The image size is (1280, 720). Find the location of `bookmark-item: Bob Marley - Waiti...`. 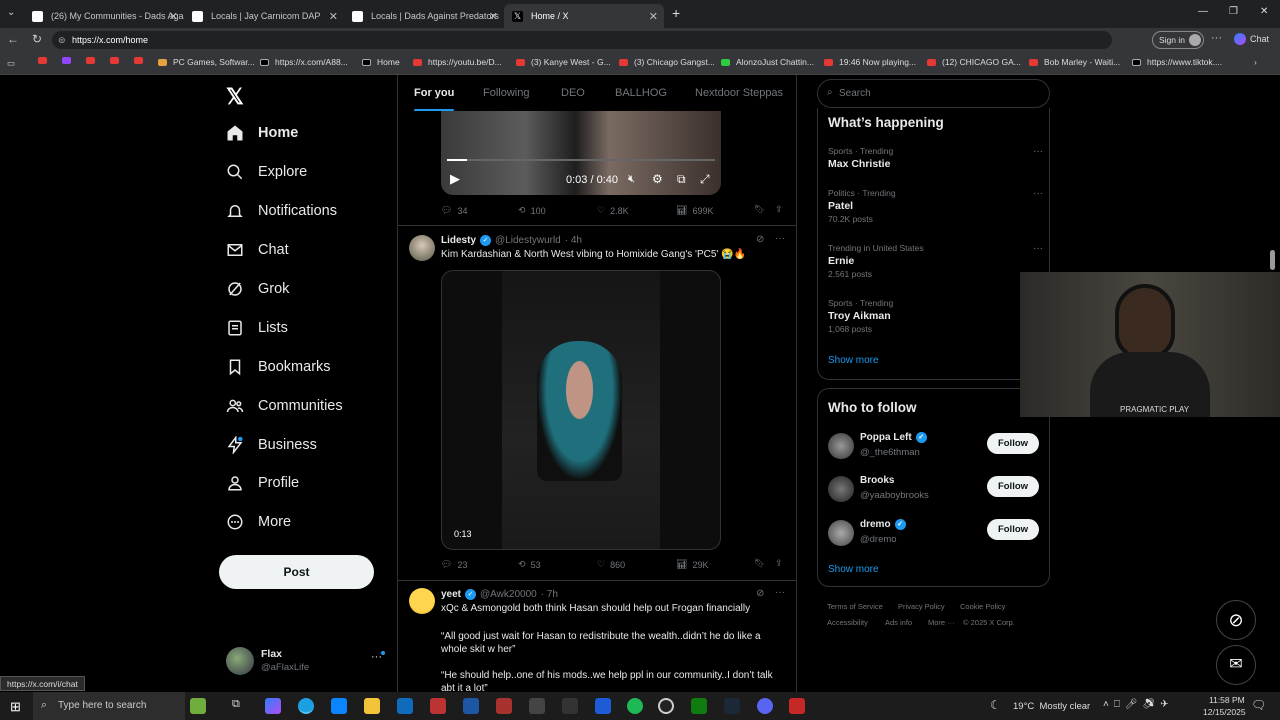

bookmark-item: Bob Marley - Waiti... is located at coordinates (1074, 62).